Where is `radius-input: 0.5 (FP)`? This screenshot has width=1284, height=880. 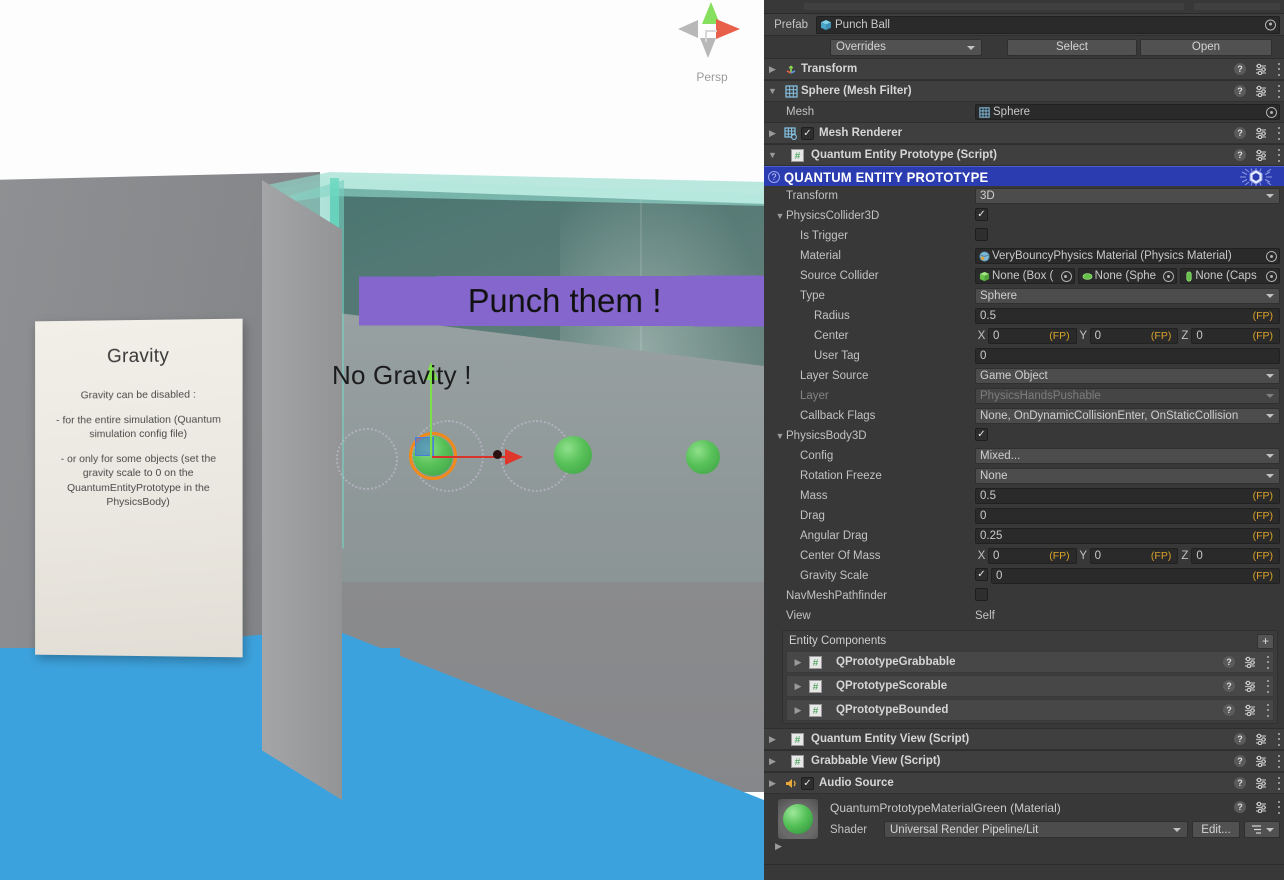 radius-input: 0.5 (FP) is located at coordinates (1127, 316).